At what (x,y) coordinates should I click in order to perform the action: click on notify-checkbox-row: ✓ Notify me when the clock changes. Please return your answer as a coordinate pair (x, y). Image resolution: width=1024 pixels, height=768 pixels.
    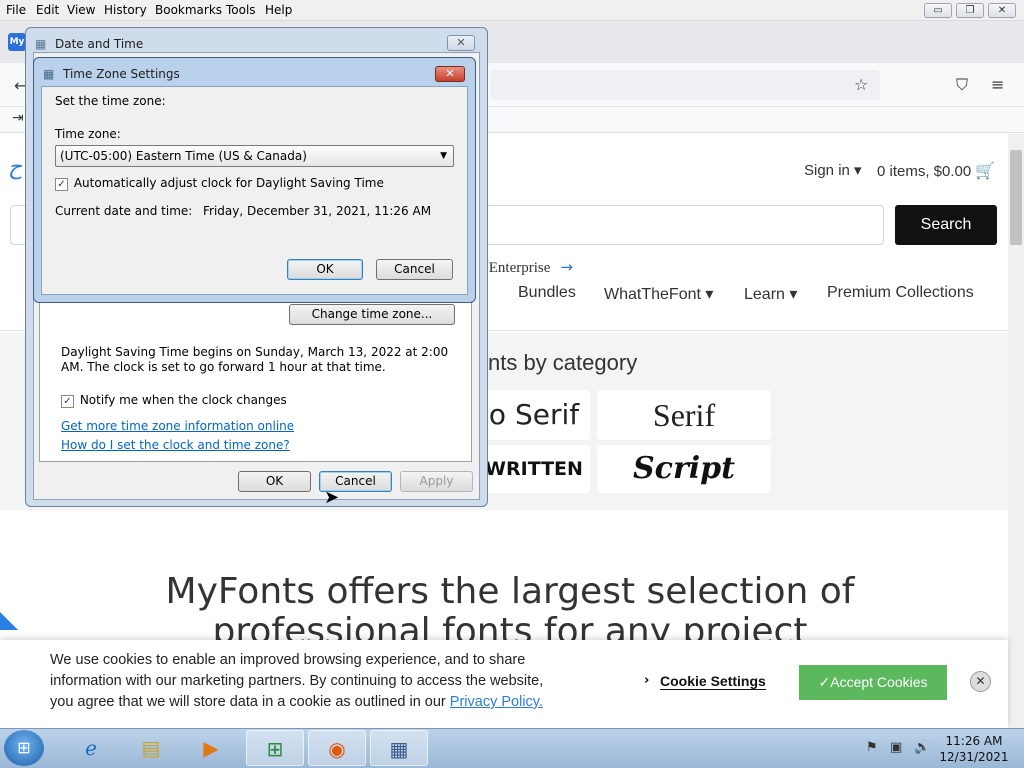
    Looking at the image, I should click on (174, 400).